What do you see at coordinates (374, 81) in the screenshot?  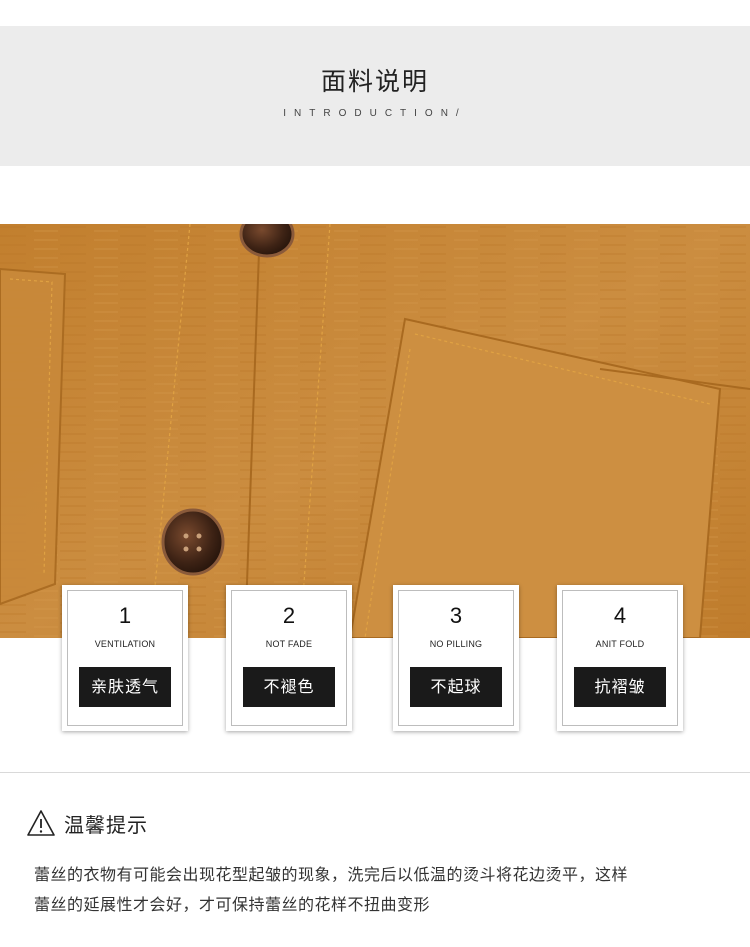 I see `page-title: 面料说明` at bounding box center [374, 81].